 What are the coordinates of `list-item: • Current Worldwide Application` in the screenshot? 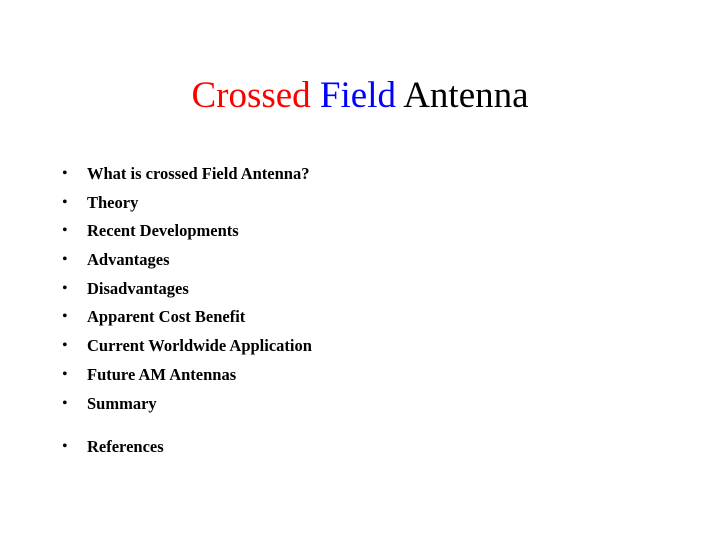 It's located at (360, 346).